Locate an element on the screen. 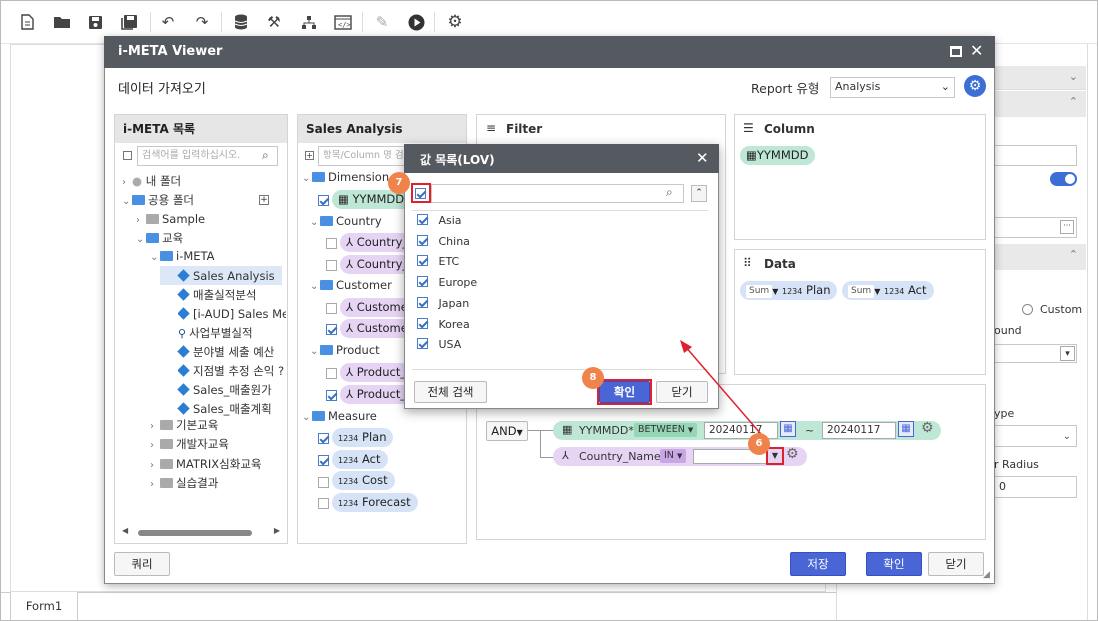  save-button: 저장 is located at coordinates (818, 564).